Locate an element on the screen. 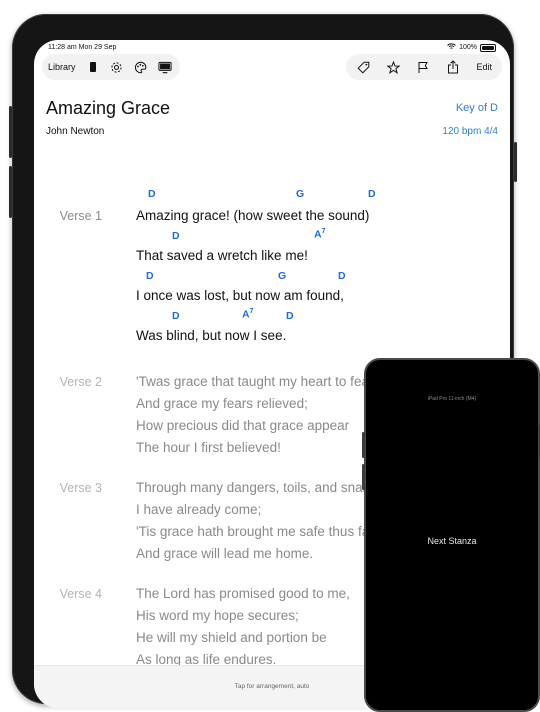  flag-icon is located at coordinates (423, 67).